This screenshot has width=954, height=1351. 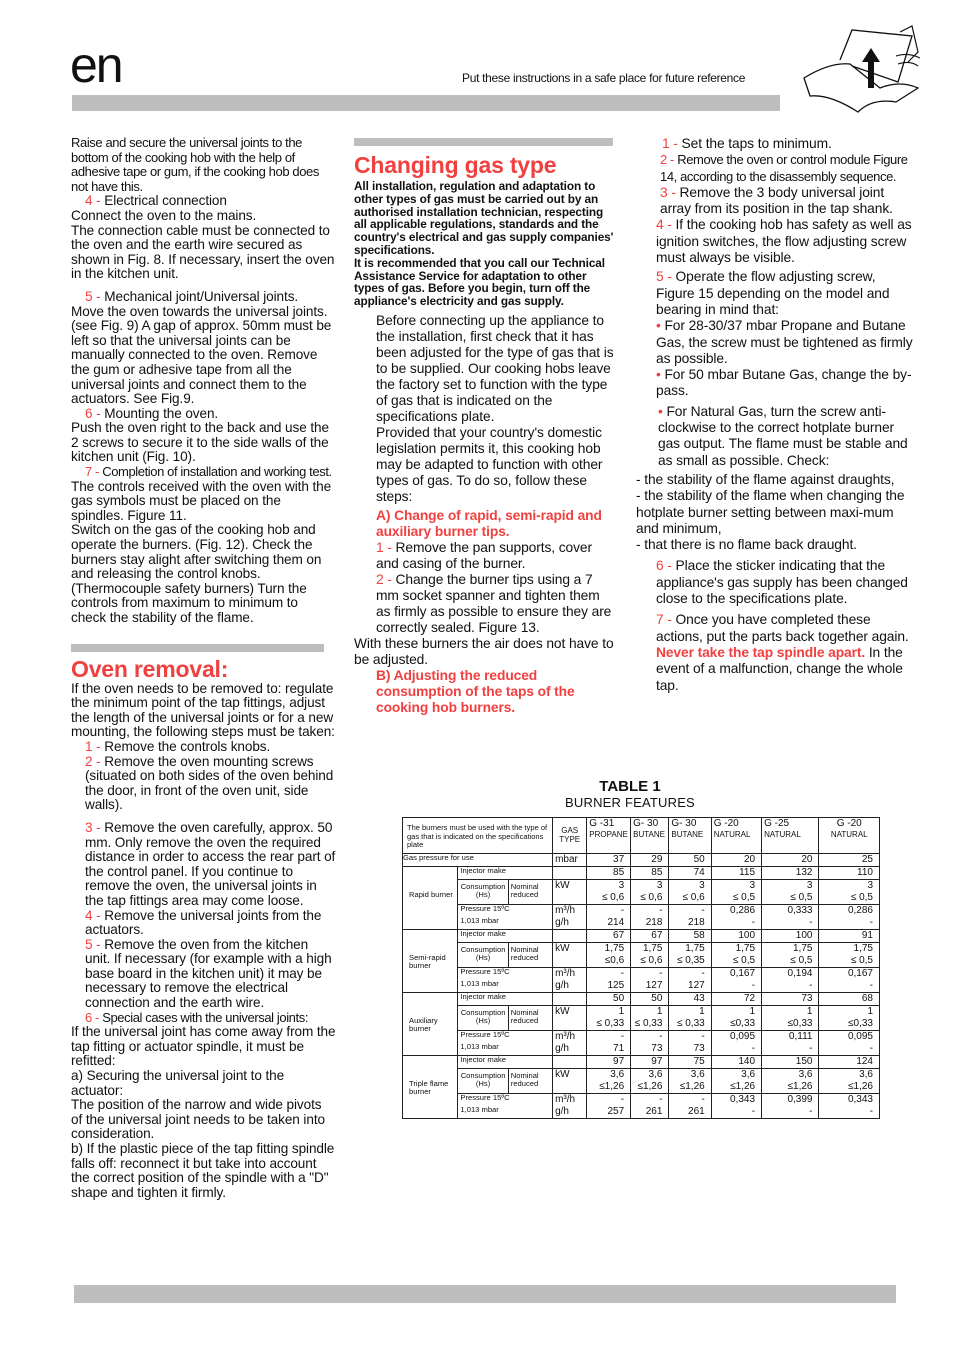 What do you see at coordinates (690, 835) in the screenshot?
I see `column-header: G- 30 BUTANE` at bounding box center [690, 835].